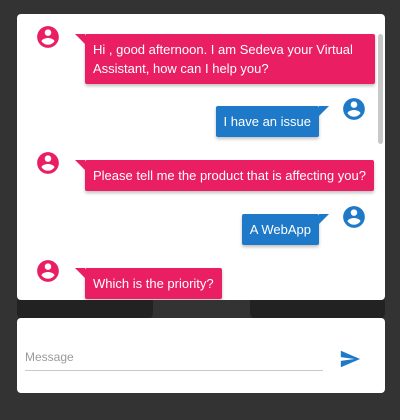 This screenshot has width=400, height=420. Describe the element at coordinates (351, 360) in the screenshot. I see `send-icon` at that location.